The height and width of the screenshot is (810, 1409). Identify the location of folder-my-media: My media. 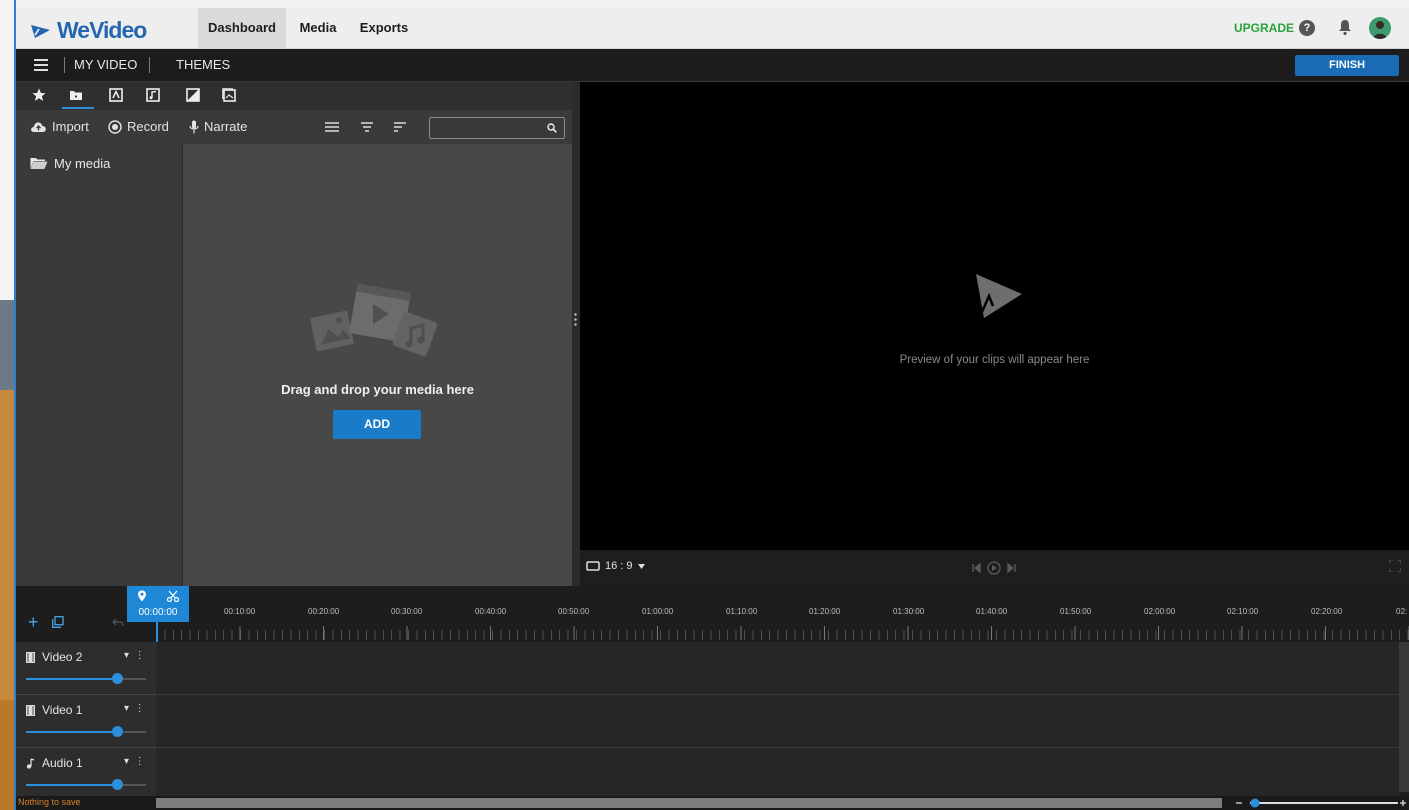
(70, 163).